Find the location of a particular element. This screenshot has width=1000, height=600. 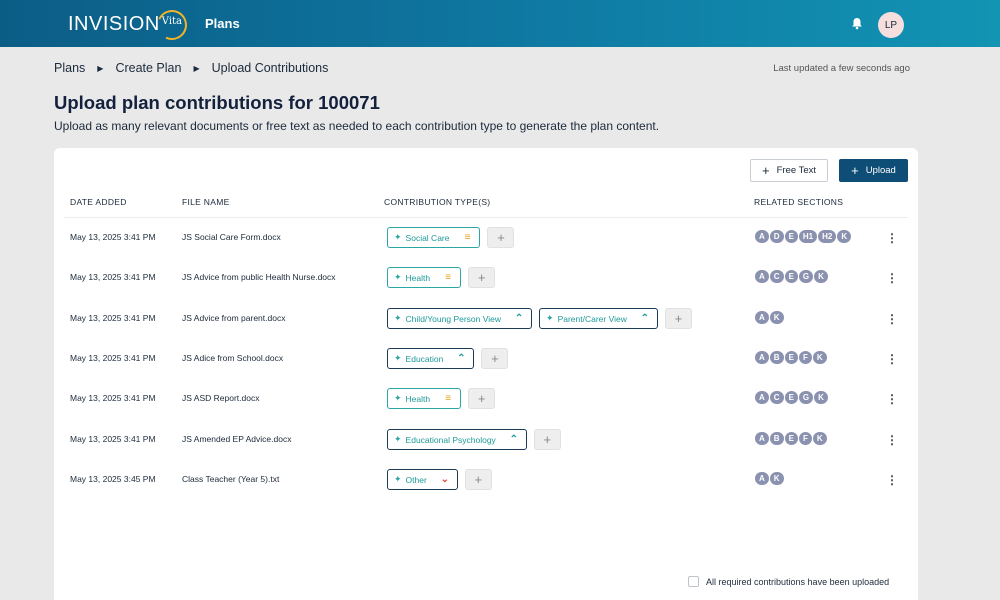

logo-sub: Vita is located at coordinates (172, 21).